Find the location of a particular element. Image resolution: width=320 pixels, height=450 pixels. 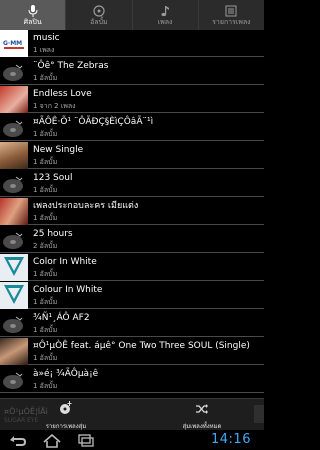

list-item: ¨Ôê° The Zebras 1 อัลบั้ม is located at coordinates (132, 71).